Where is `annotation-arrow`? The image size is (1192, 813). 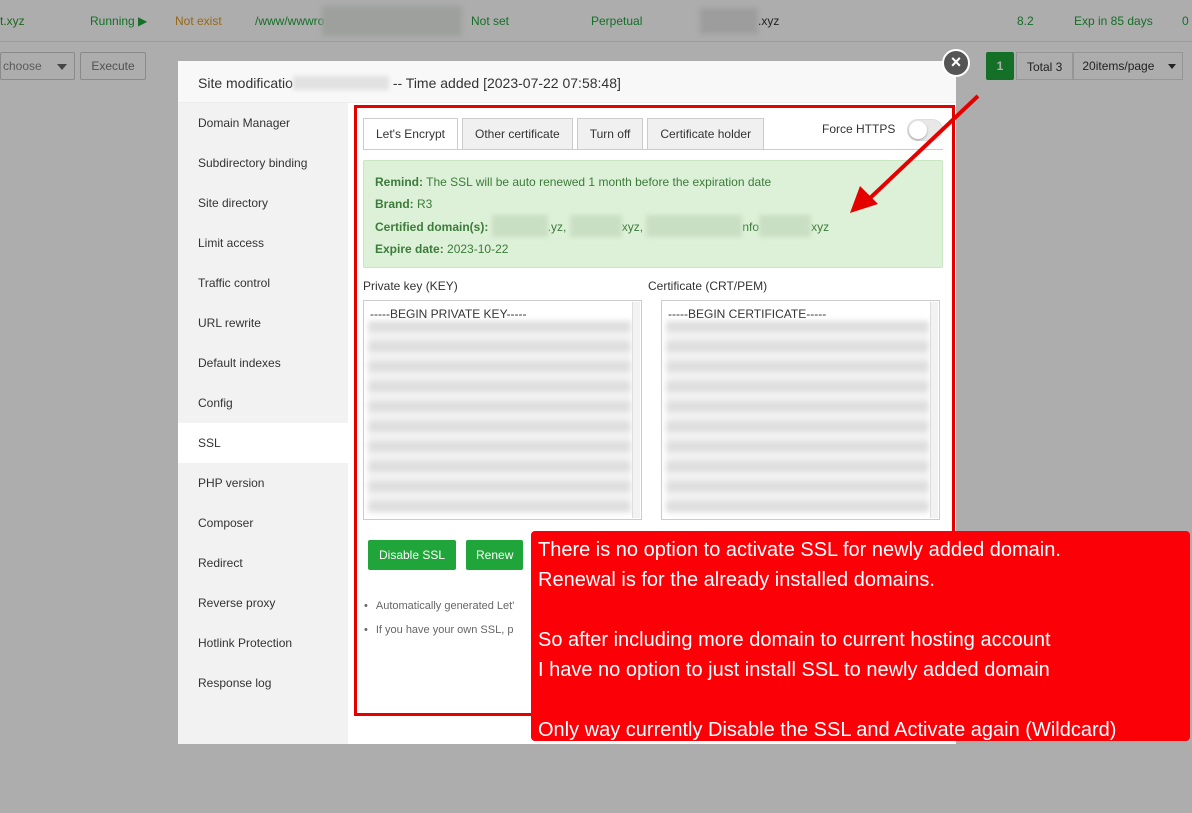 annotation-arrow is located at coordinates (915, 153).